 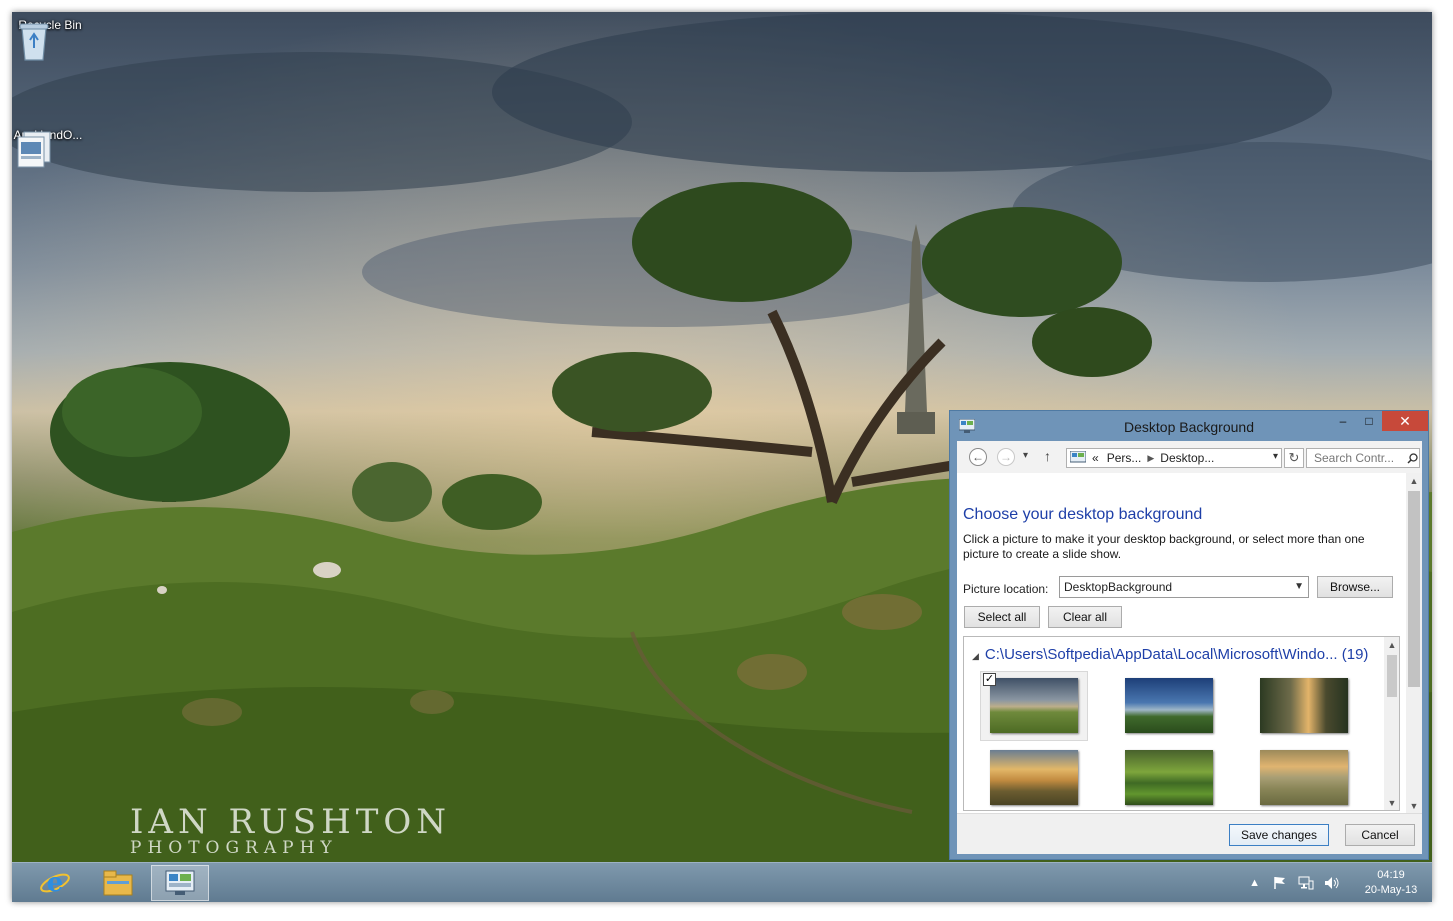 I want to click on taskbar-control-panel, so click(x=180, y=883).